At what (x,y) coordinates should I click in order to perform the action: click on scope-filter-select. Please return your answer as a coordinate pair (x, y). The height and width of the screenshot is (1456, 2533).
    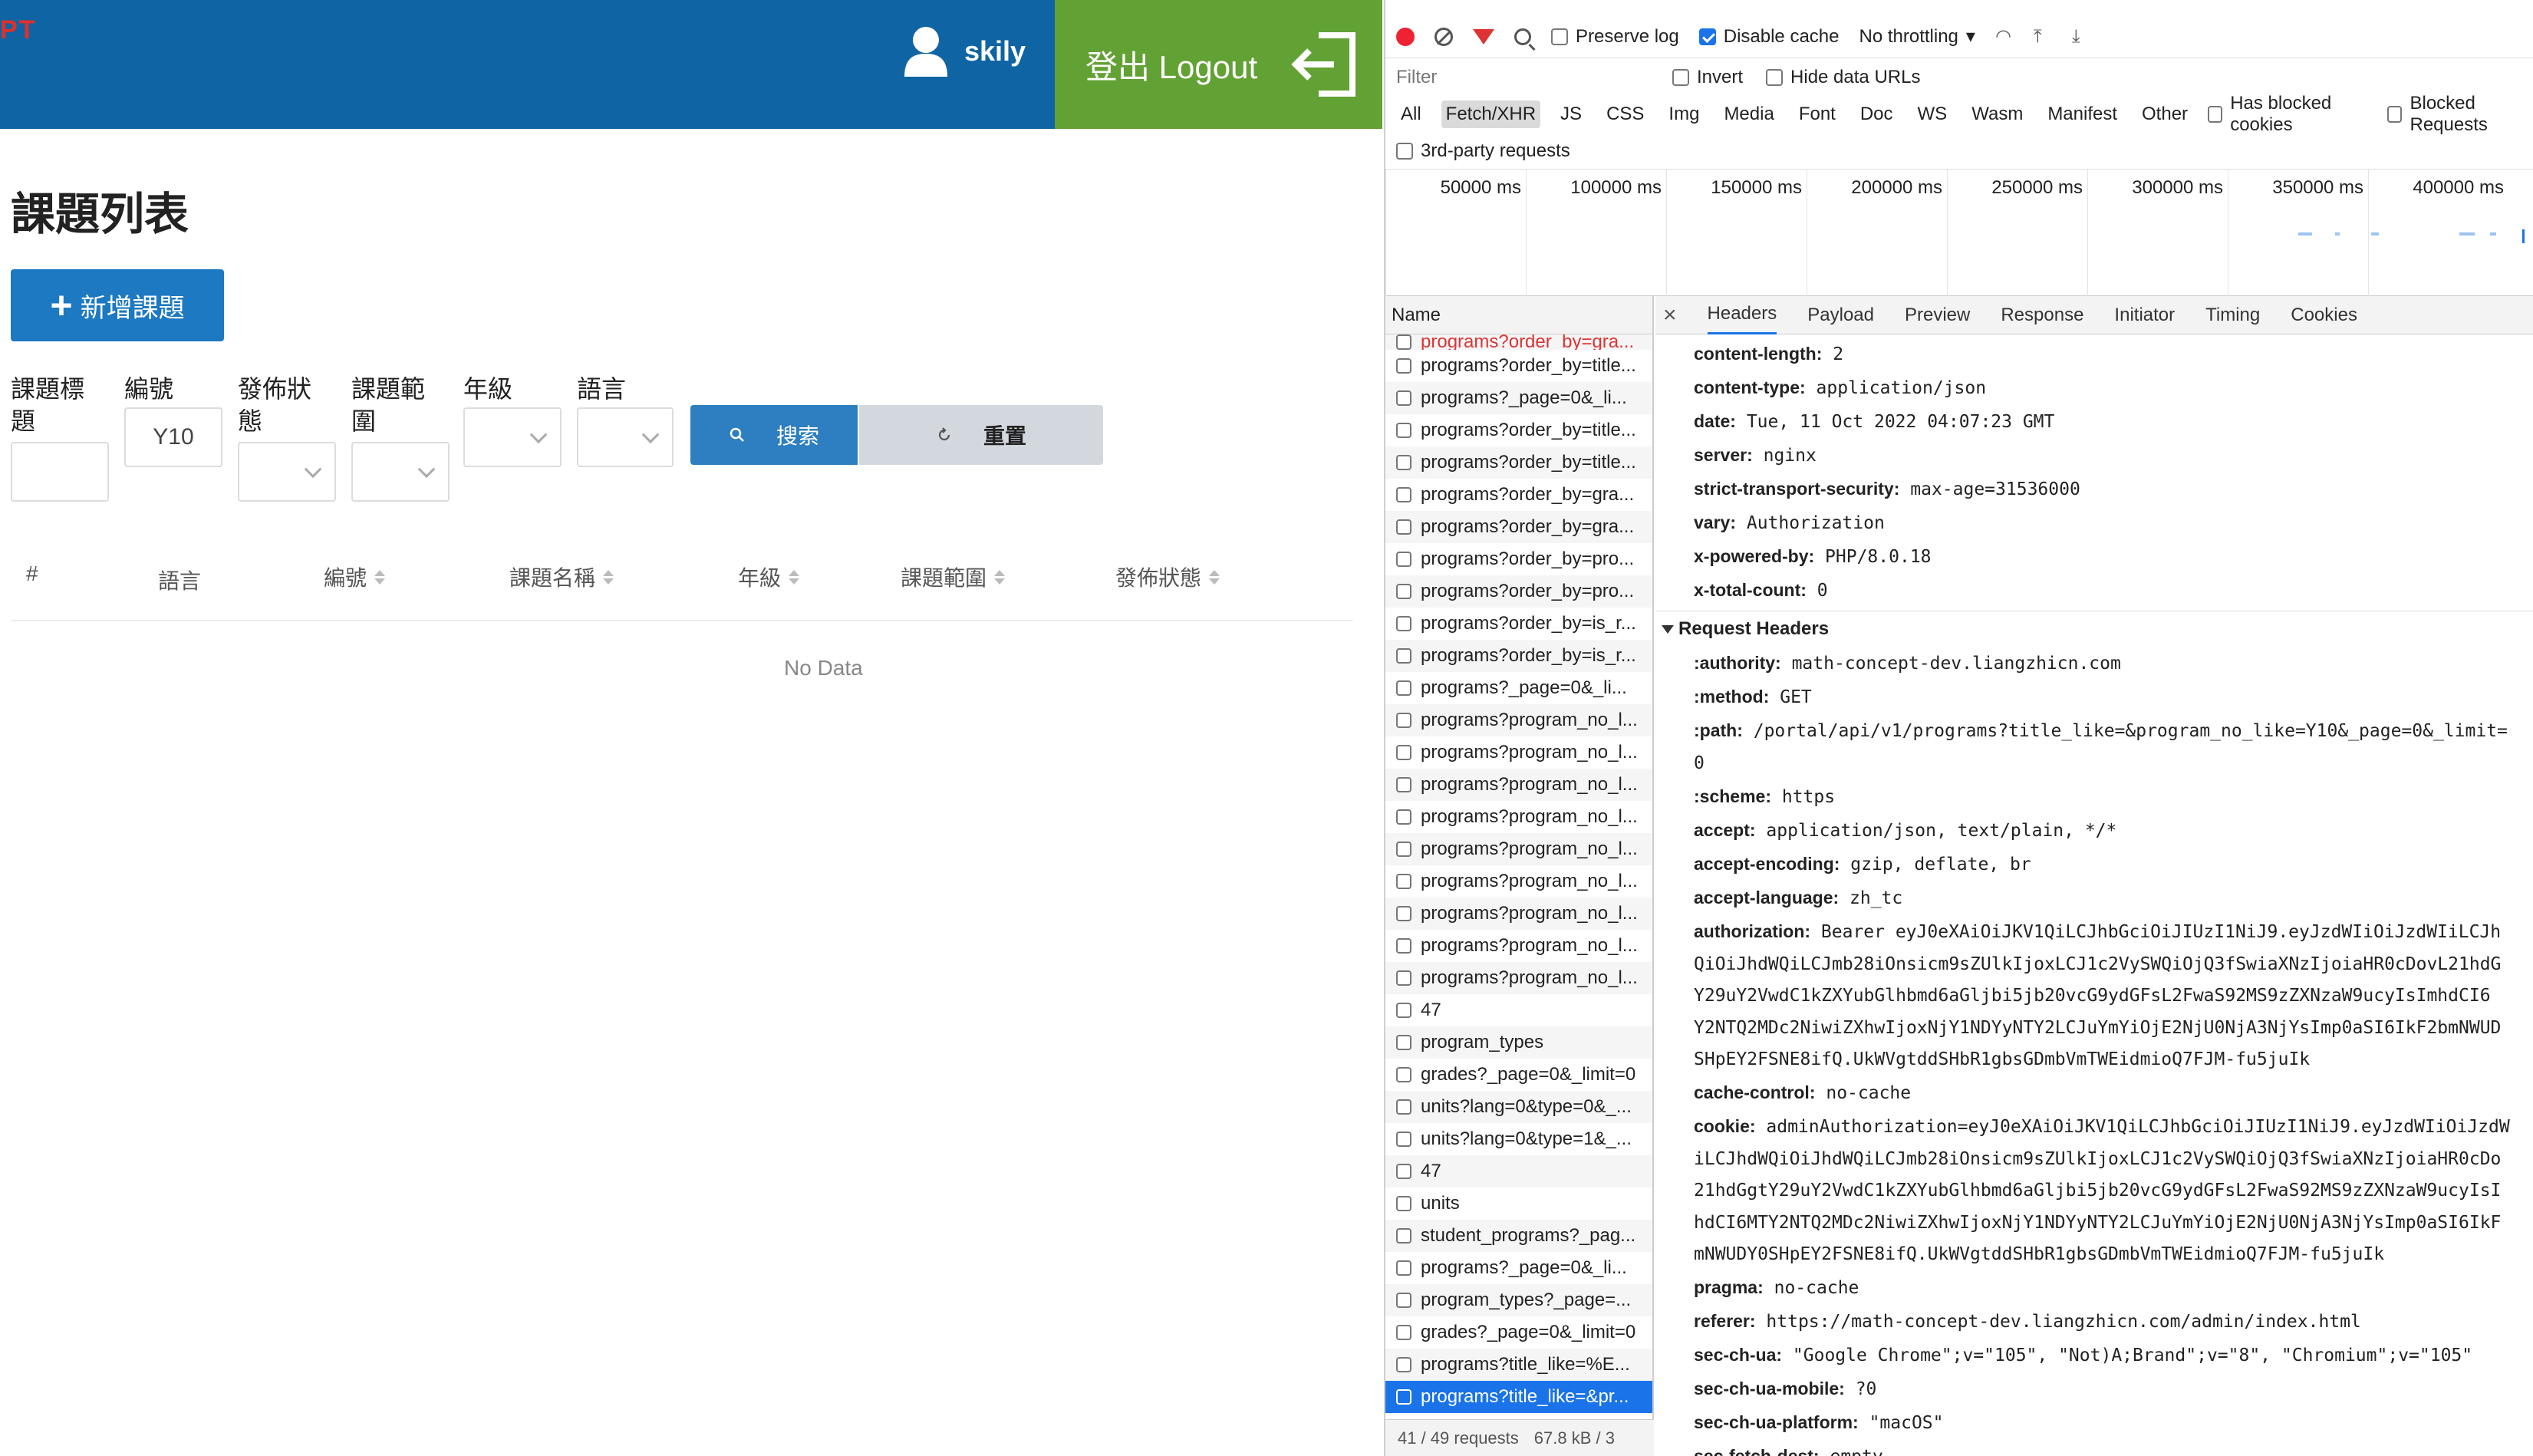
    Looking at the image, I should click on (400, 472).